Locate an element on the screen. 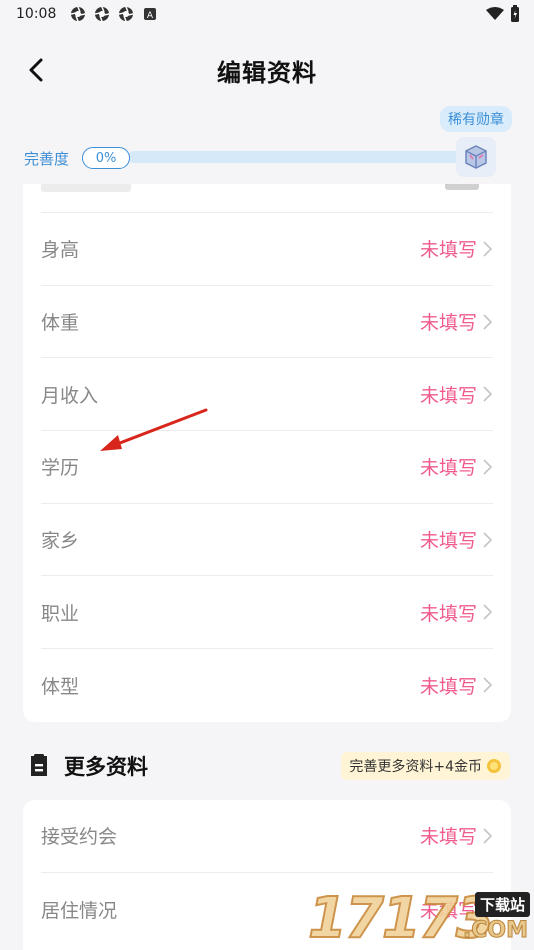  medal-cube-icon is located at coordinates (476, 157).